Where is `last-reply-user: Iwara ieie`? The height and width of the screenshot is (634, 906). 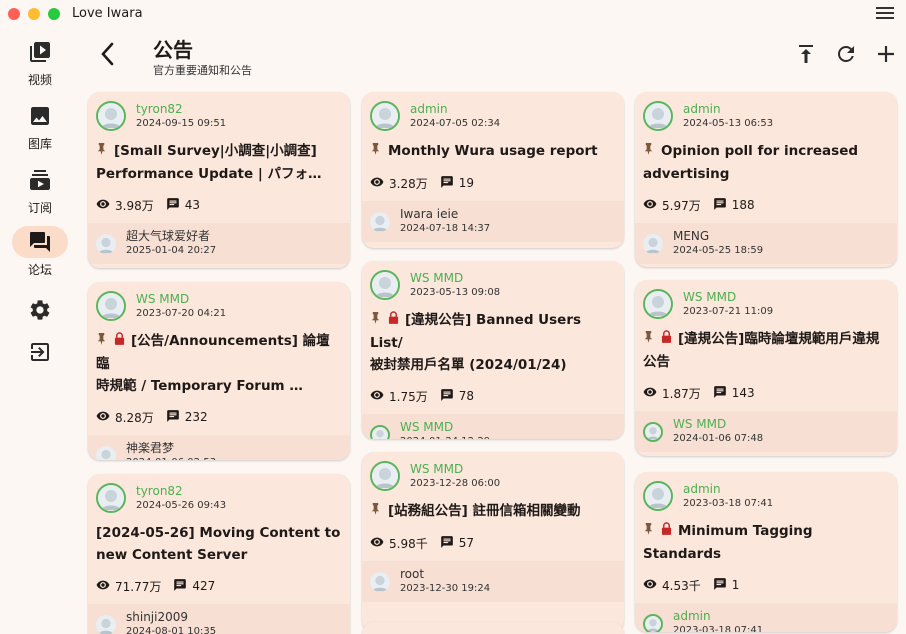
last-reply-user: Iwara ieie is located at coordinates (445, 214).